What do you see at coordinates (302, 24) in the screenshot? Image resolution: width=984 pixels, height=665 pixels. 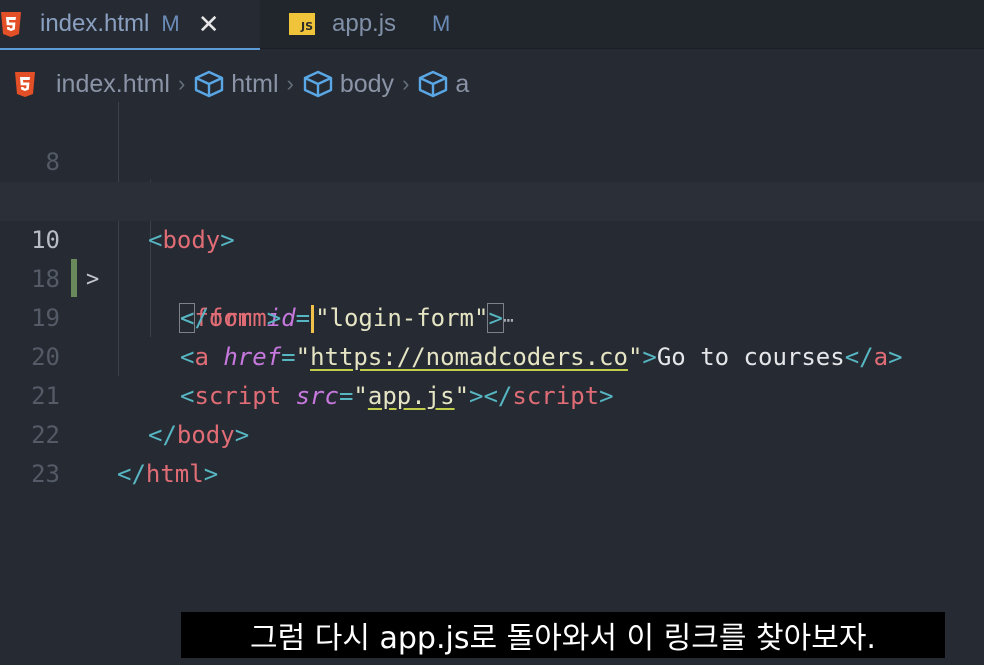 I see `js-icon: JS` at bounding box center [302, 24].